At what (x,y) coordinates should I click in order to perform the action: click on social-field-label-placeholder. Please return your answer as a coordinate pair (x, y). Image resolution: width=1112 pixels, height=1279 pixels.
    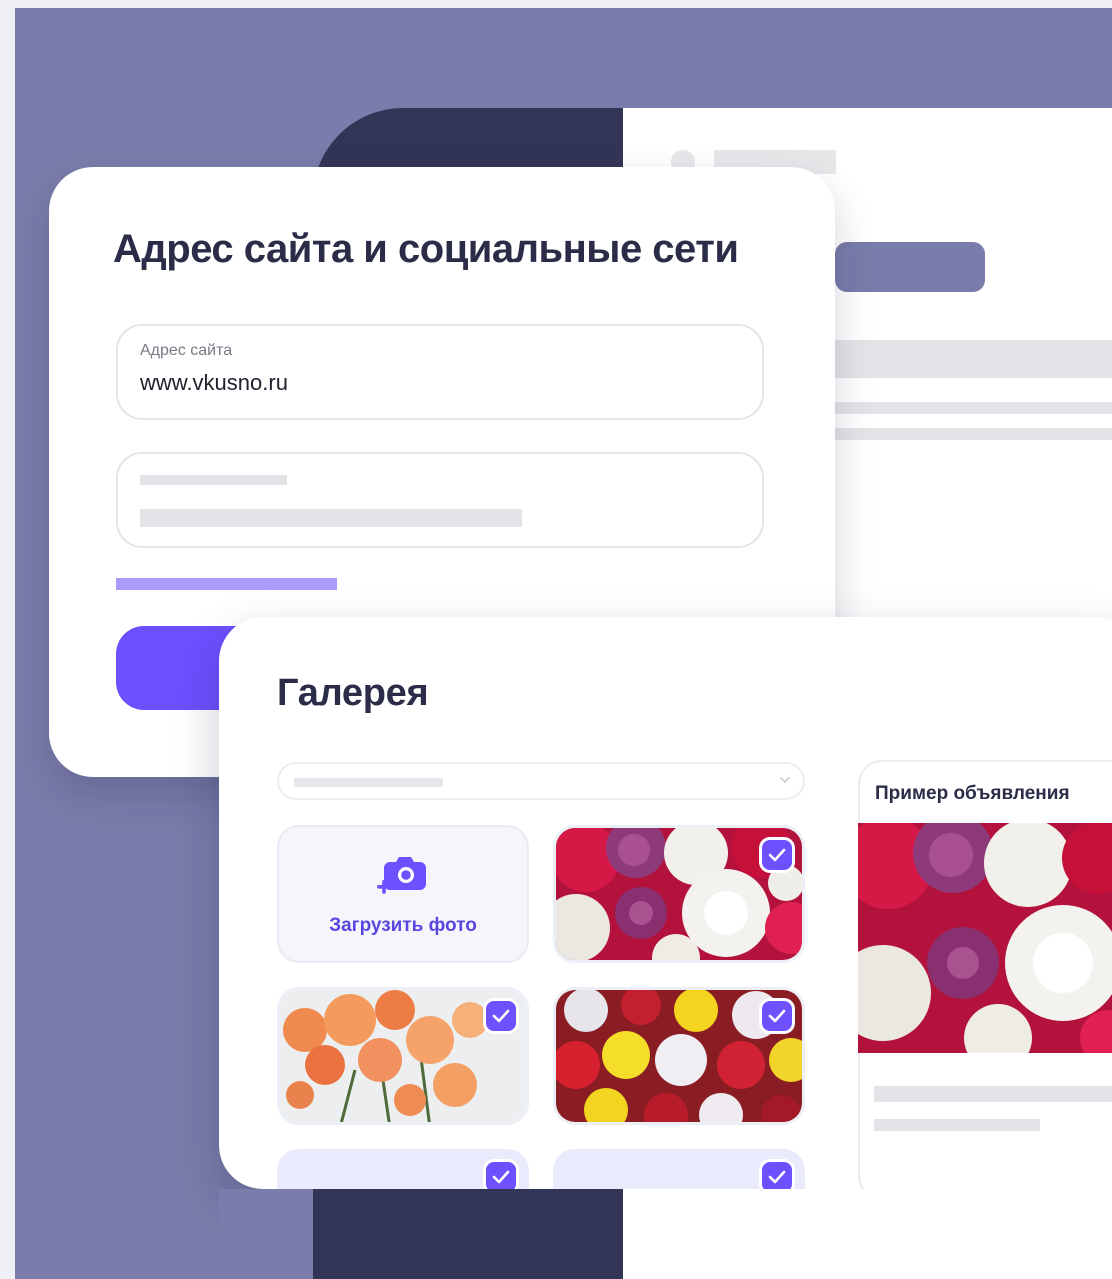
    Looking at the image, I should click on (213, 480).